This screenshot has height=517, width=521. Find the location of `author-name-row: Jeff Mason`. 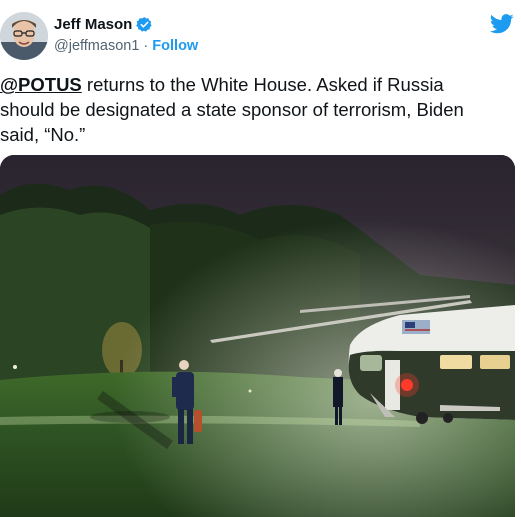

author-name-row: Jeff Mason is located at coordinates (103, 24).